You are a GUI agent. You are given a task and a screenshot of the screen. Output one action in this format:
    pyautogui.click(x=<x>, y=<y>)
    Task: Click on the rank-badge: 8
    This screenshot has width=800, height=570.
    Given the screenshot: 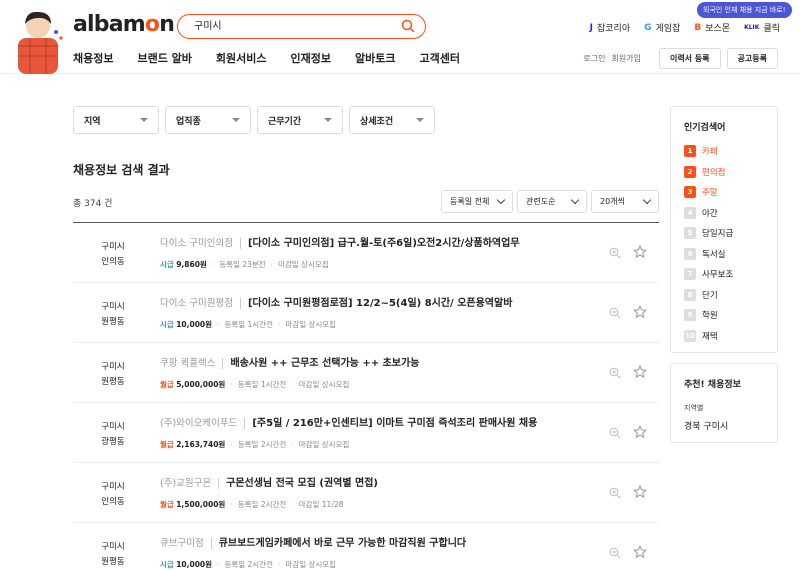 What is the action you would take?
    pyautogui.click(x=690, y=294)
    